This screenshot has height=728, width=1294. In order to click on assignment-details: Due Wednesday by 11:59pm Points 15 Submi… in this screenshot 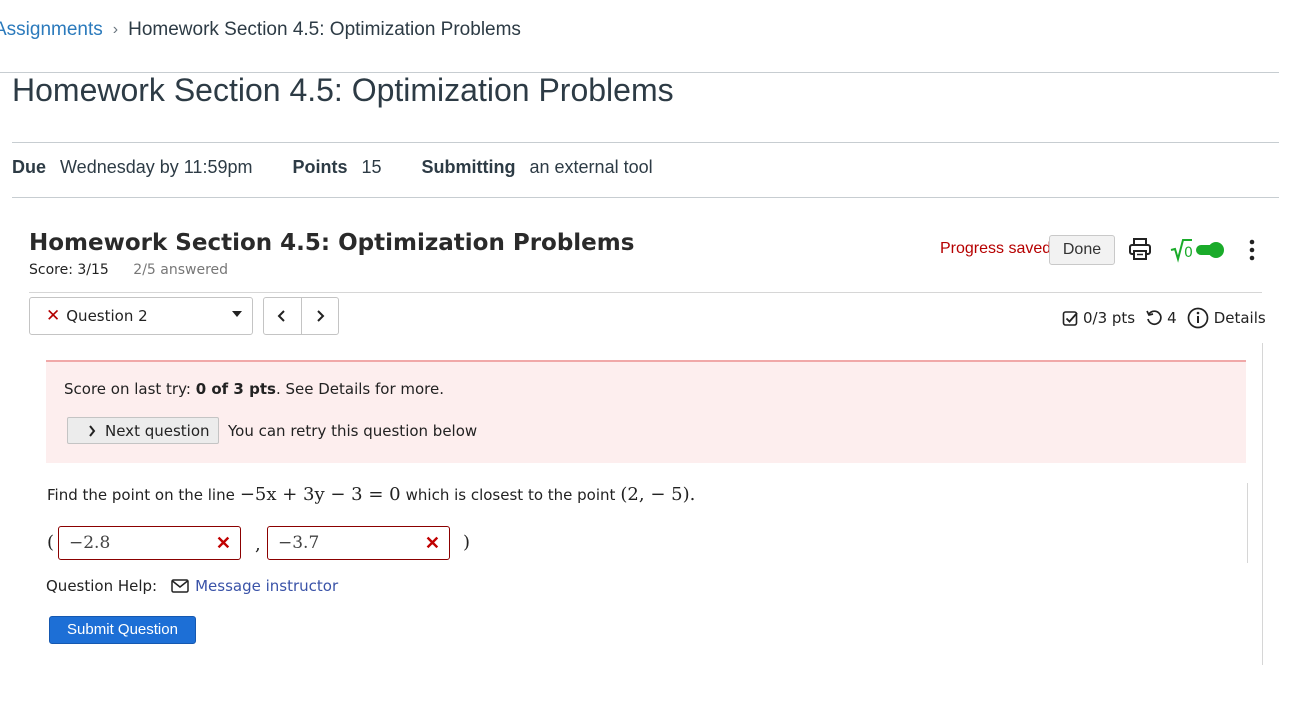, I will do `click(352, 167)`.